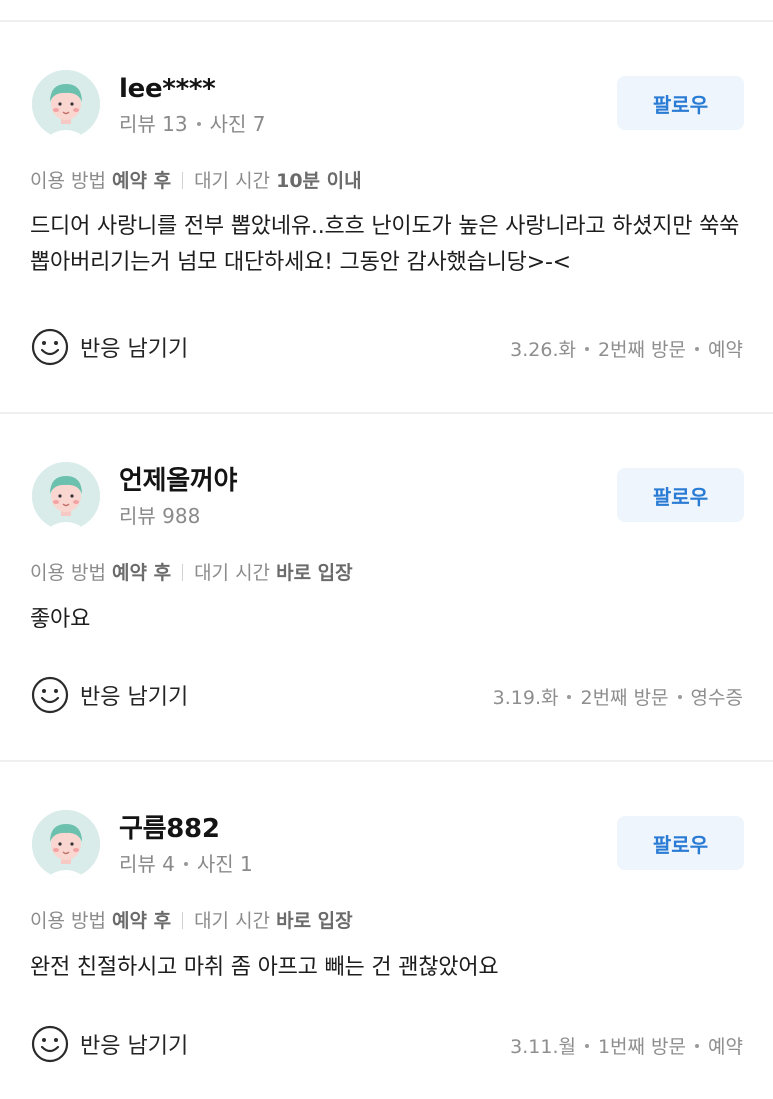 The image size is (773, 1099). I want to click on review-text: 완전 친절하시고 마취 좀 아프고 빼는 건 괜찮았어요, so click(386, 968).